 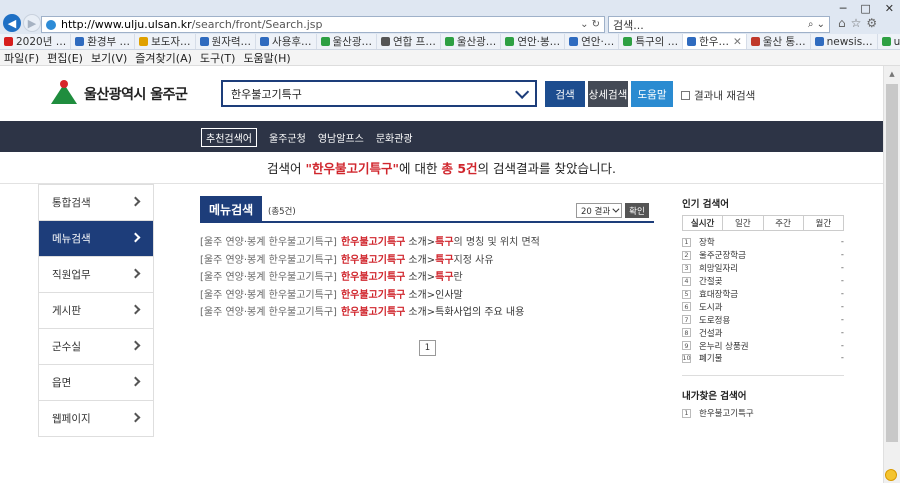 What do you see at coordinates (892, 263) in the screenshot?
I see `scrollbar-thumb` at bounding box center [892, 263].